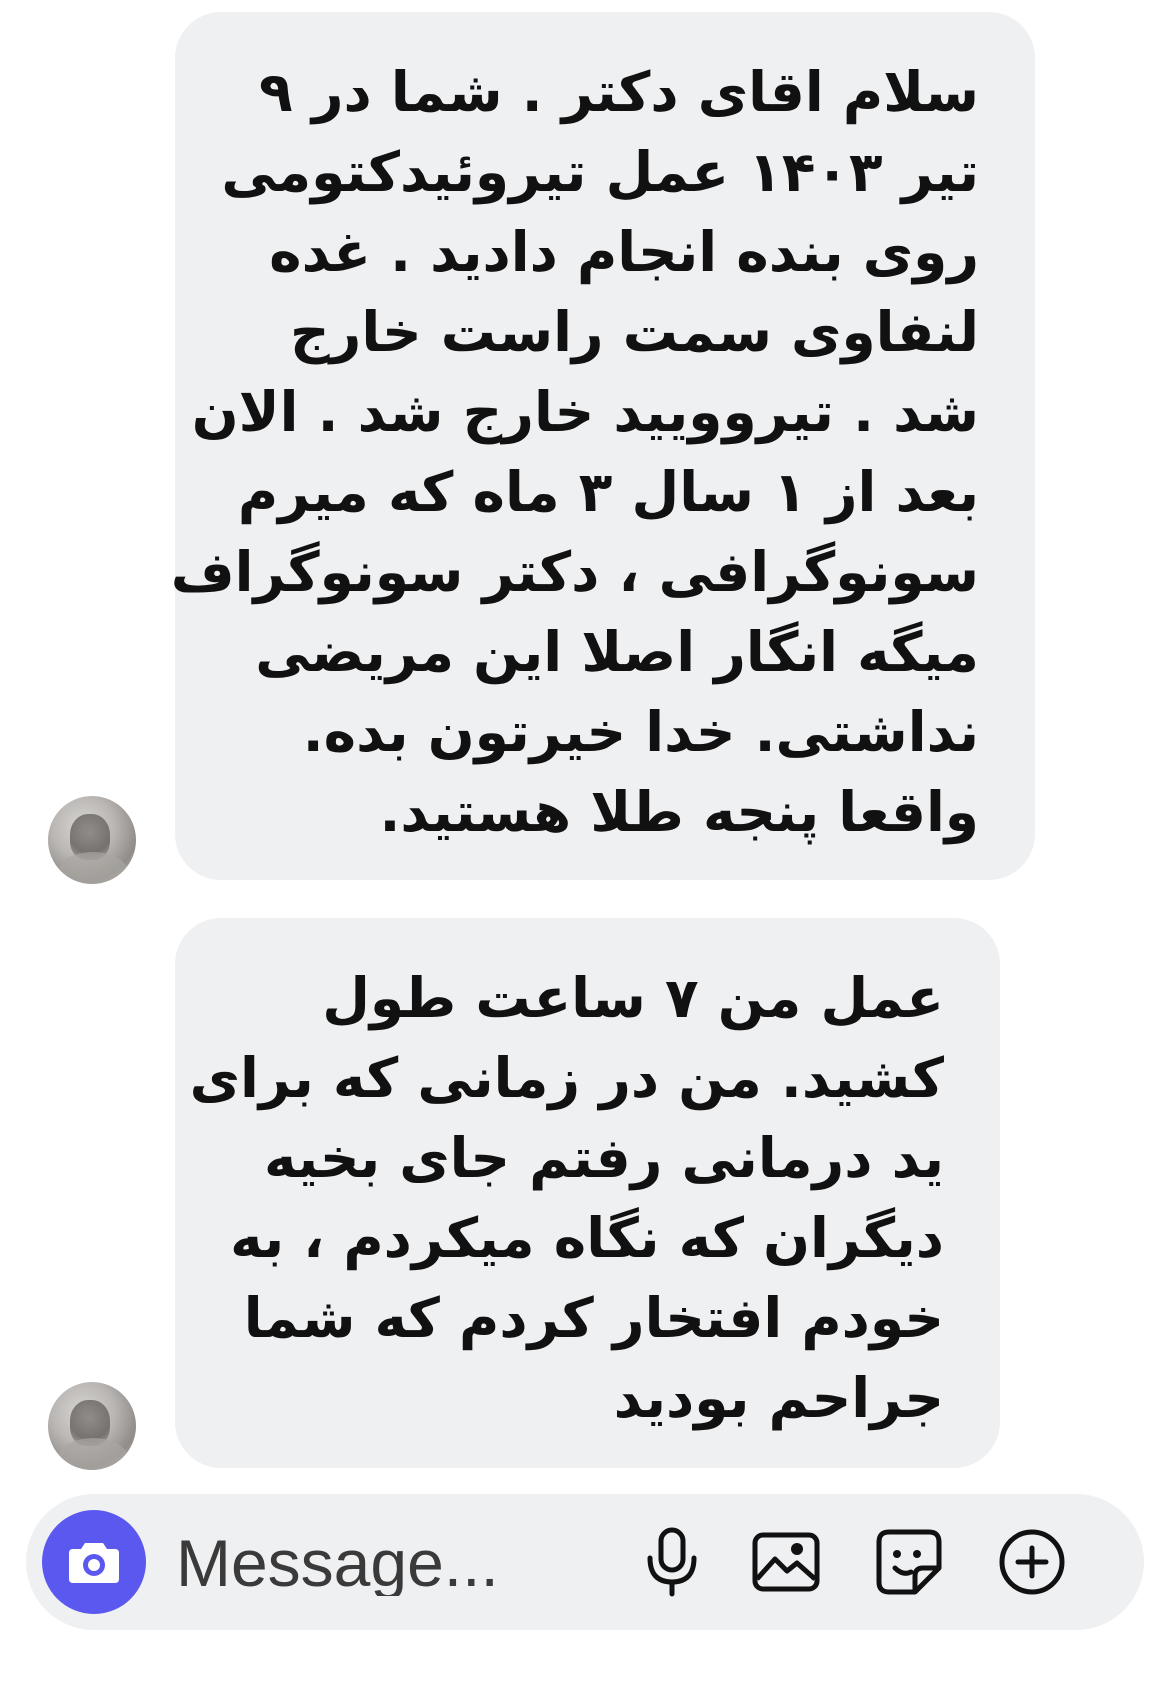 Image resolution: width=1167 pixels, height=1700 pixels. I want to click on message-line: لنفاوی سمت راست خارج, so click(634, 332).